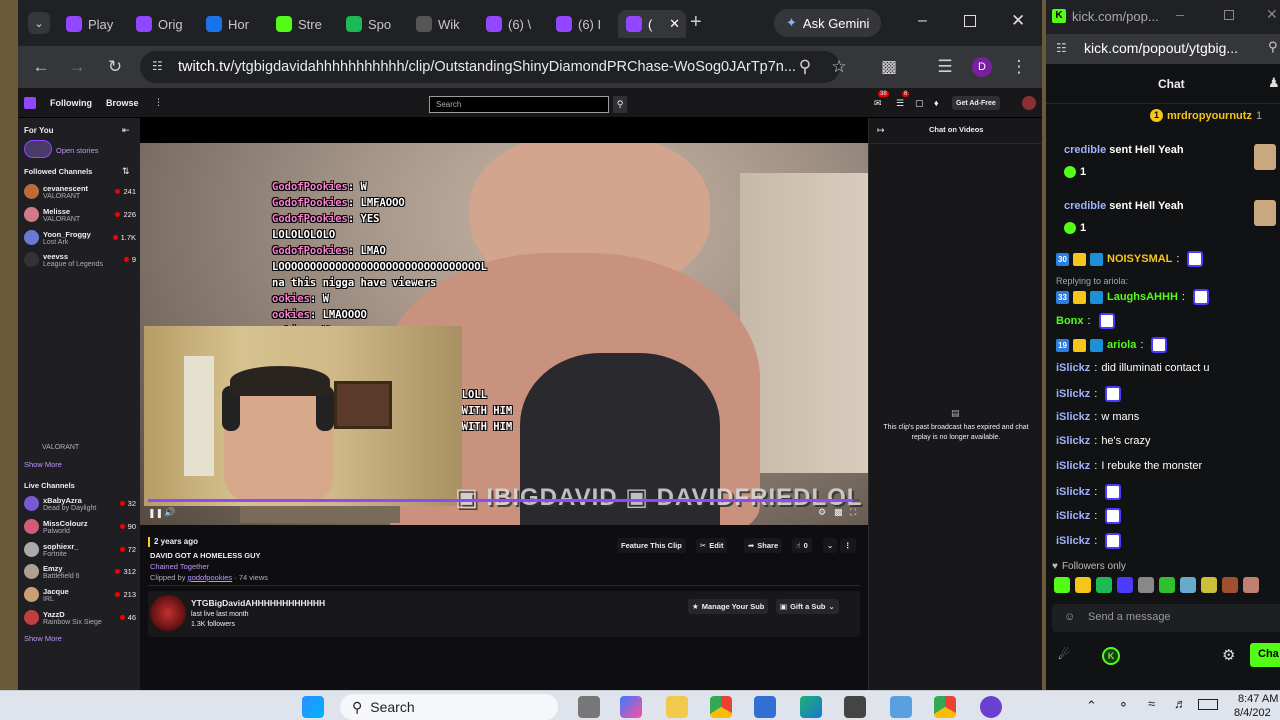 This screenshot has height=720, width=1280. Describe the element at coordinates (210, 577) in the screenshot. I see `clipper-link: godofpookies` at that location.